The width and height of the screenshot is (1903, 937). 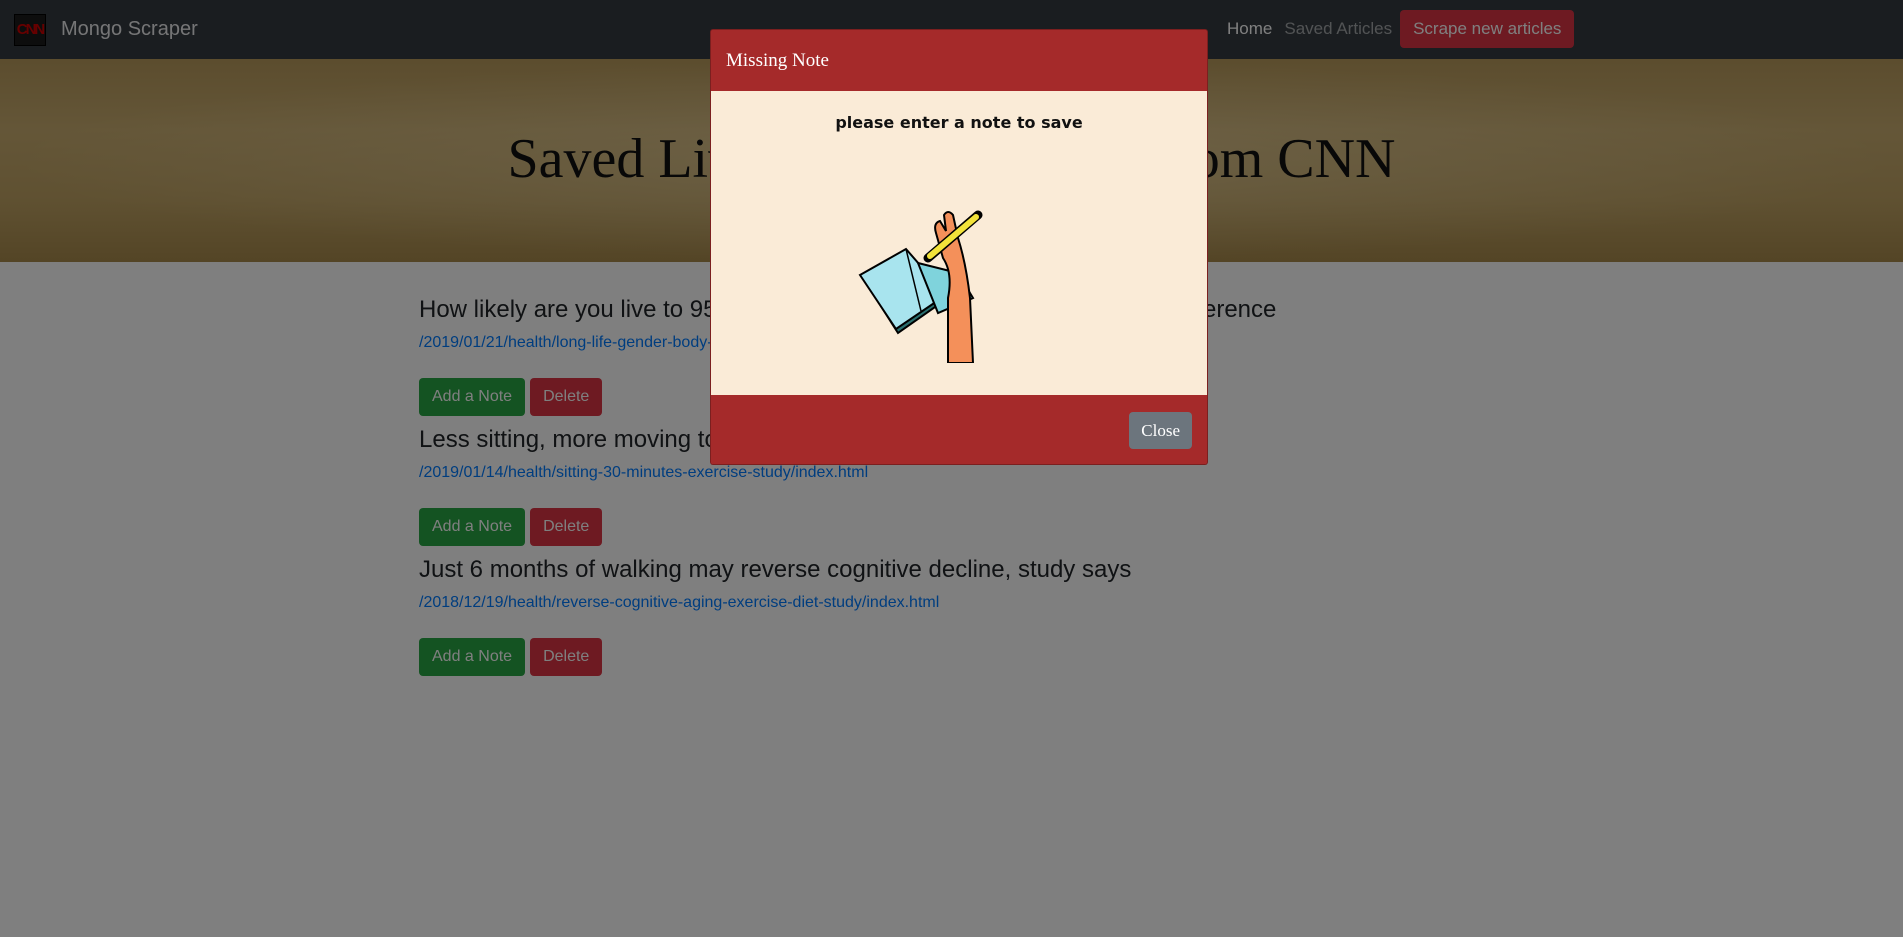 I want to click on modal-body: please enter a note to save, so click(x=959, y=243).